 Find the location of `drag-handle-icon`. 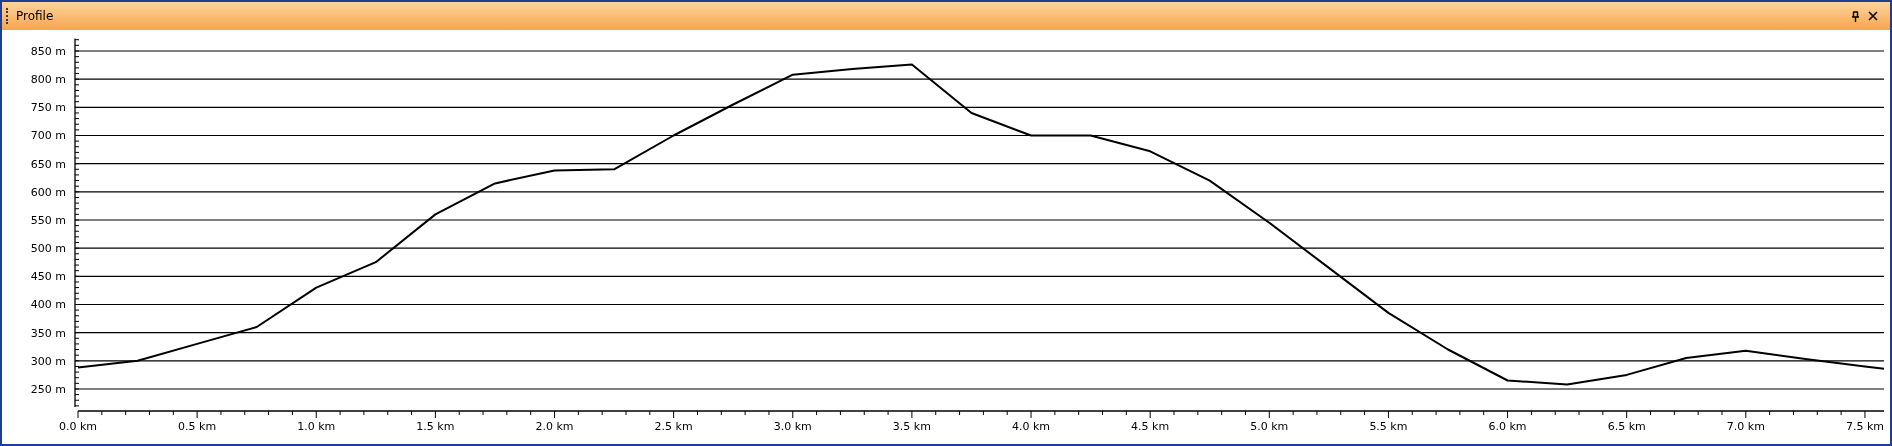

drag-handle-icon is located at coordinates (7, 16).